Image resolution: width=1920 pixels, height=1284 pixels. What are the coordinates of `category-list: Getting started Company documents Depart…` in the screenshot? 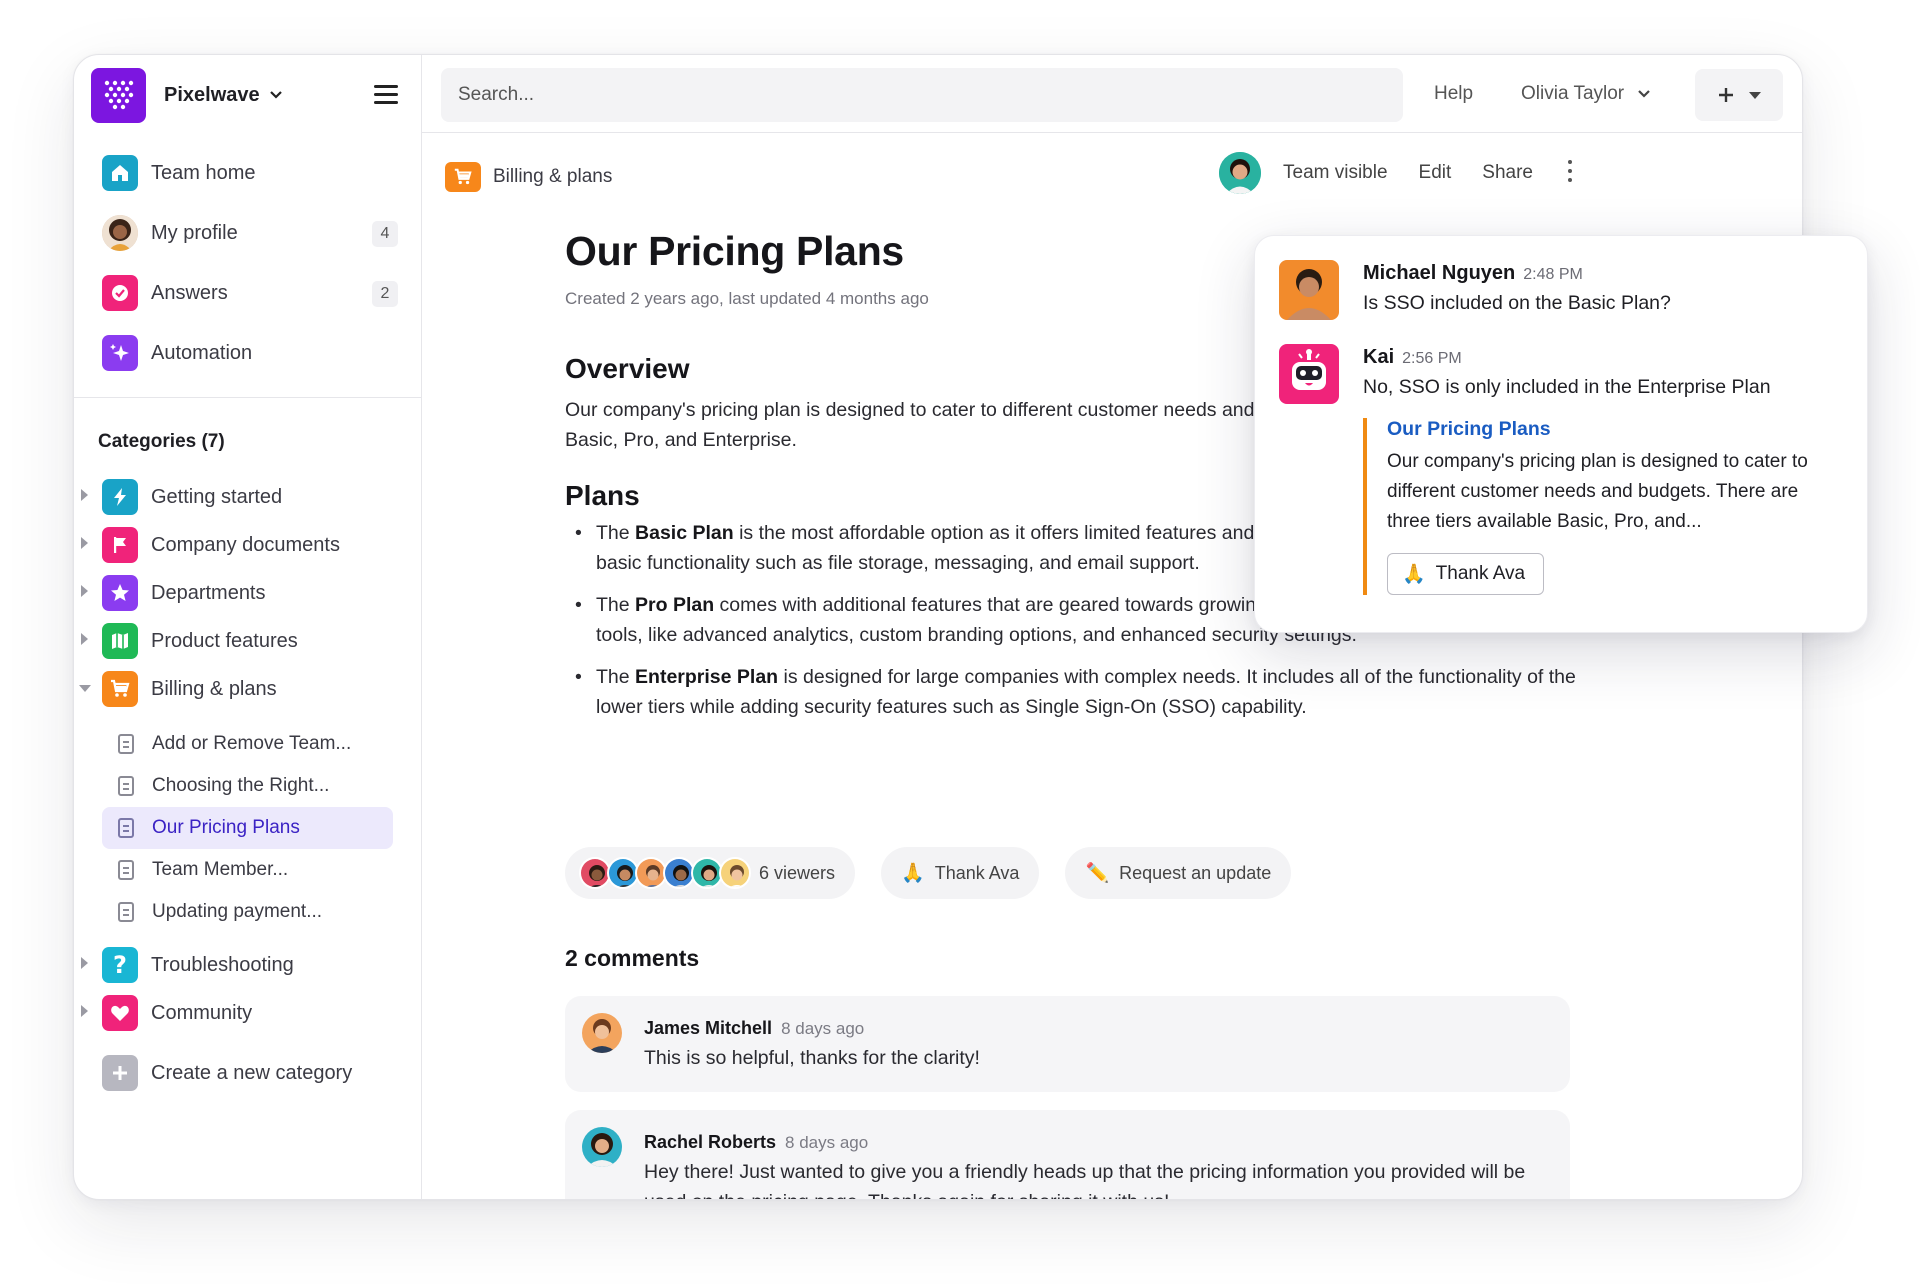 It's located at (247, 785).